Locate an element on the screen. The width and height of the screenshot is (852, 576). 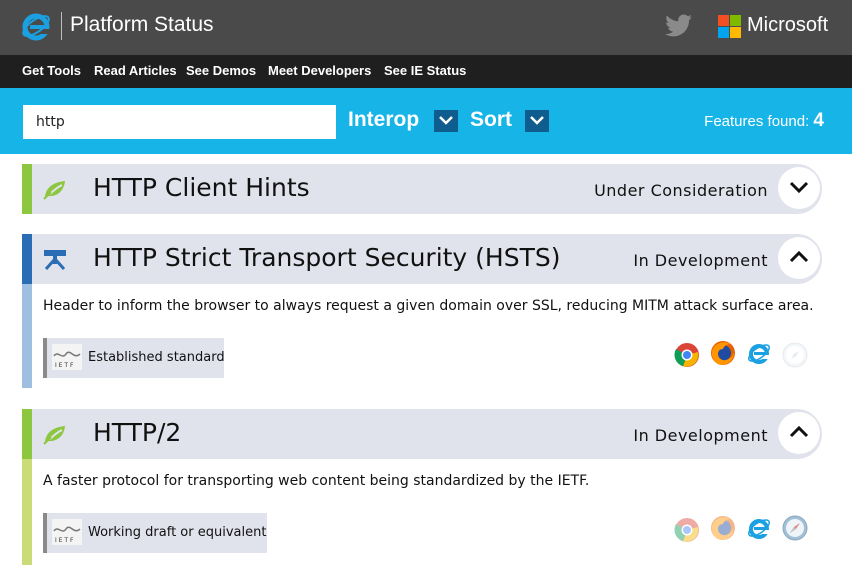
standard-badge: I E T F Established standard is located at coordinates (134, 358).